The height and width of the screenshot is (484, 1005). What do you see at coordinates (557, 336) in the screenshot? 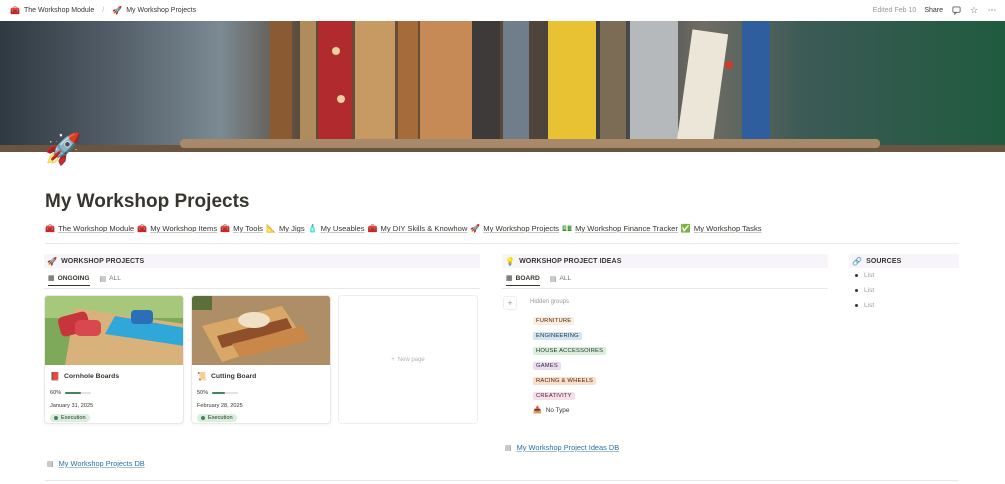
I see `group-tag-engineering: ENGINEERING` at bounding box center [557, 336].